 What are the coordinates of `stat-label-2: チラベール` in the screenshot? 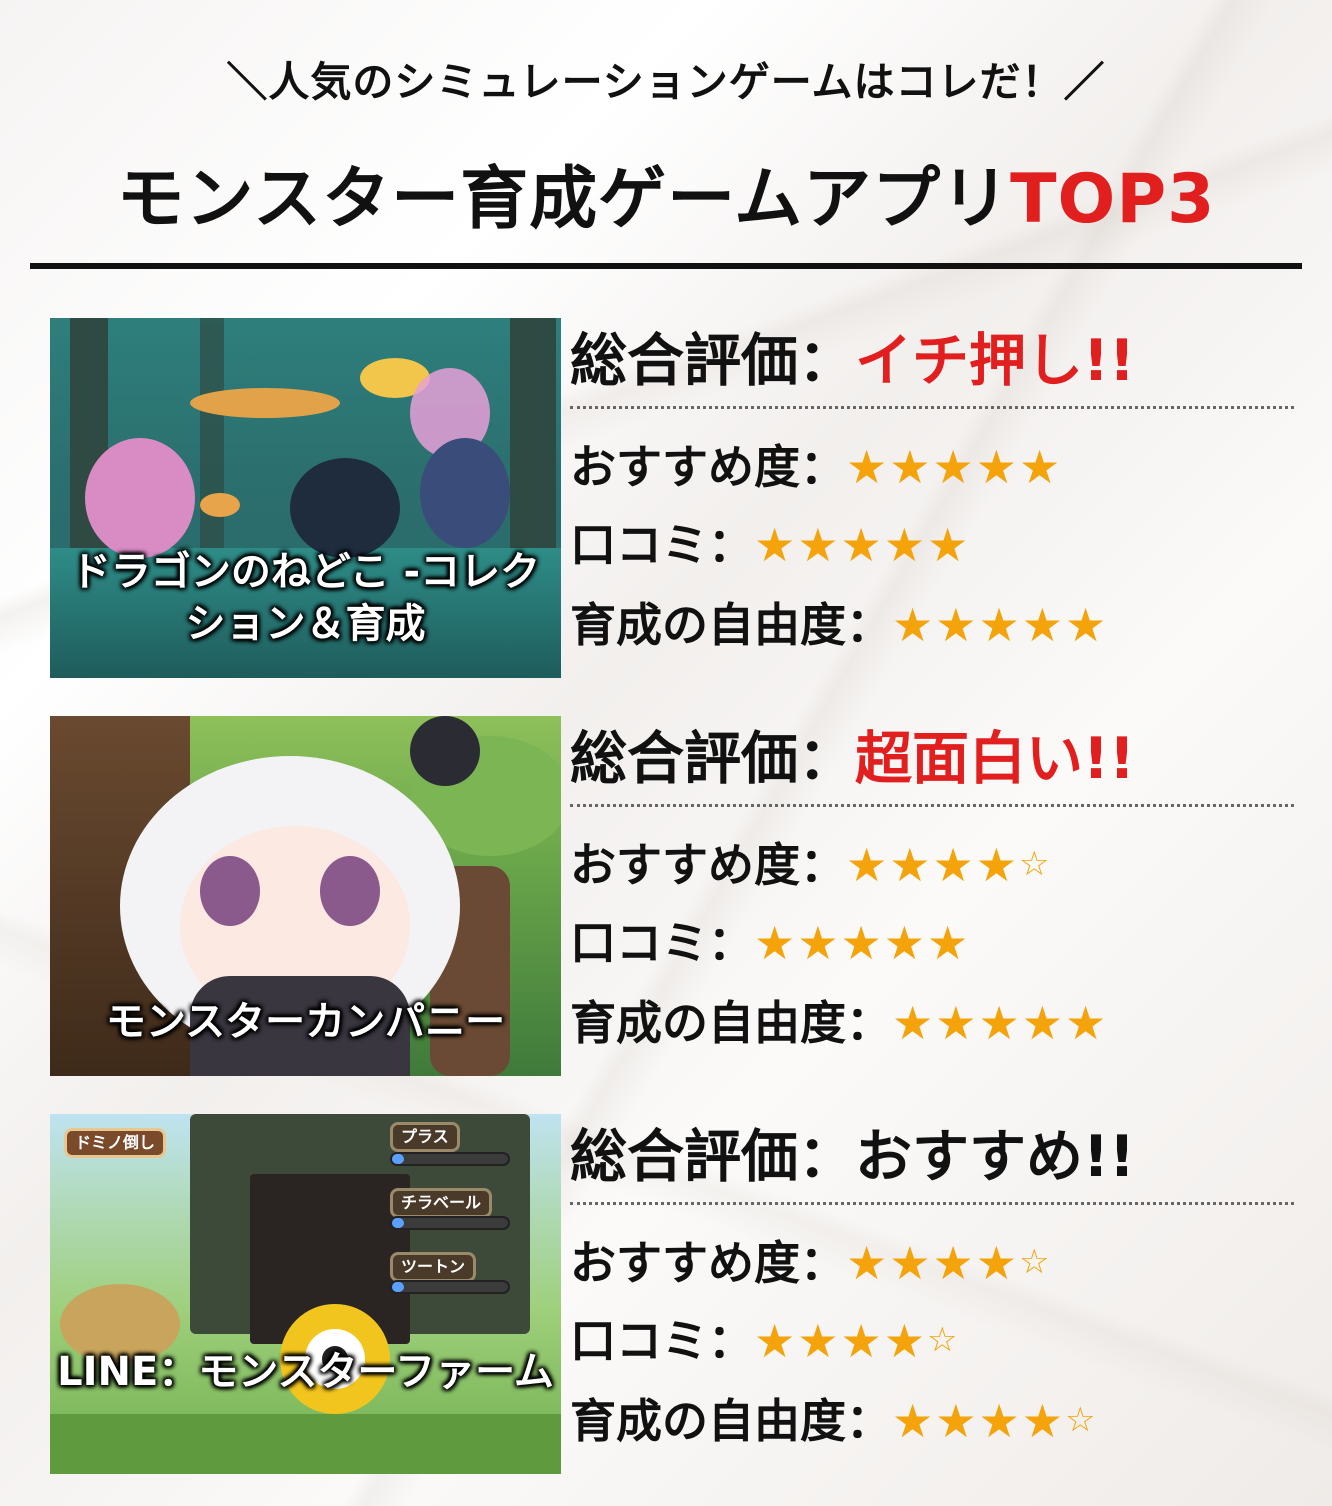 It's located at (441, 1203).